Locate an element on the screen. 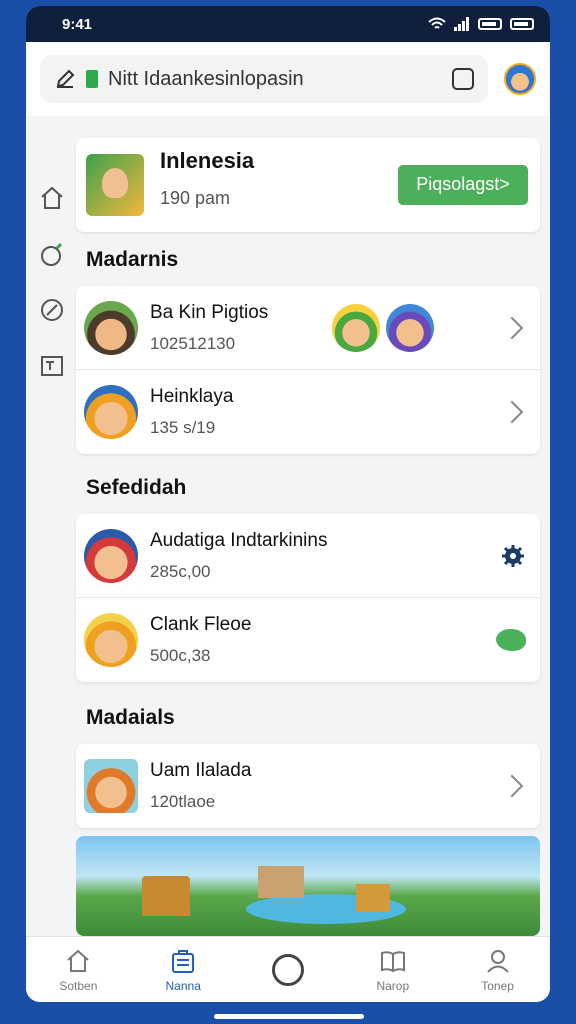  bottom-nav: Sotben Nanna Narop Tonep is located at coordinates (288, 969).